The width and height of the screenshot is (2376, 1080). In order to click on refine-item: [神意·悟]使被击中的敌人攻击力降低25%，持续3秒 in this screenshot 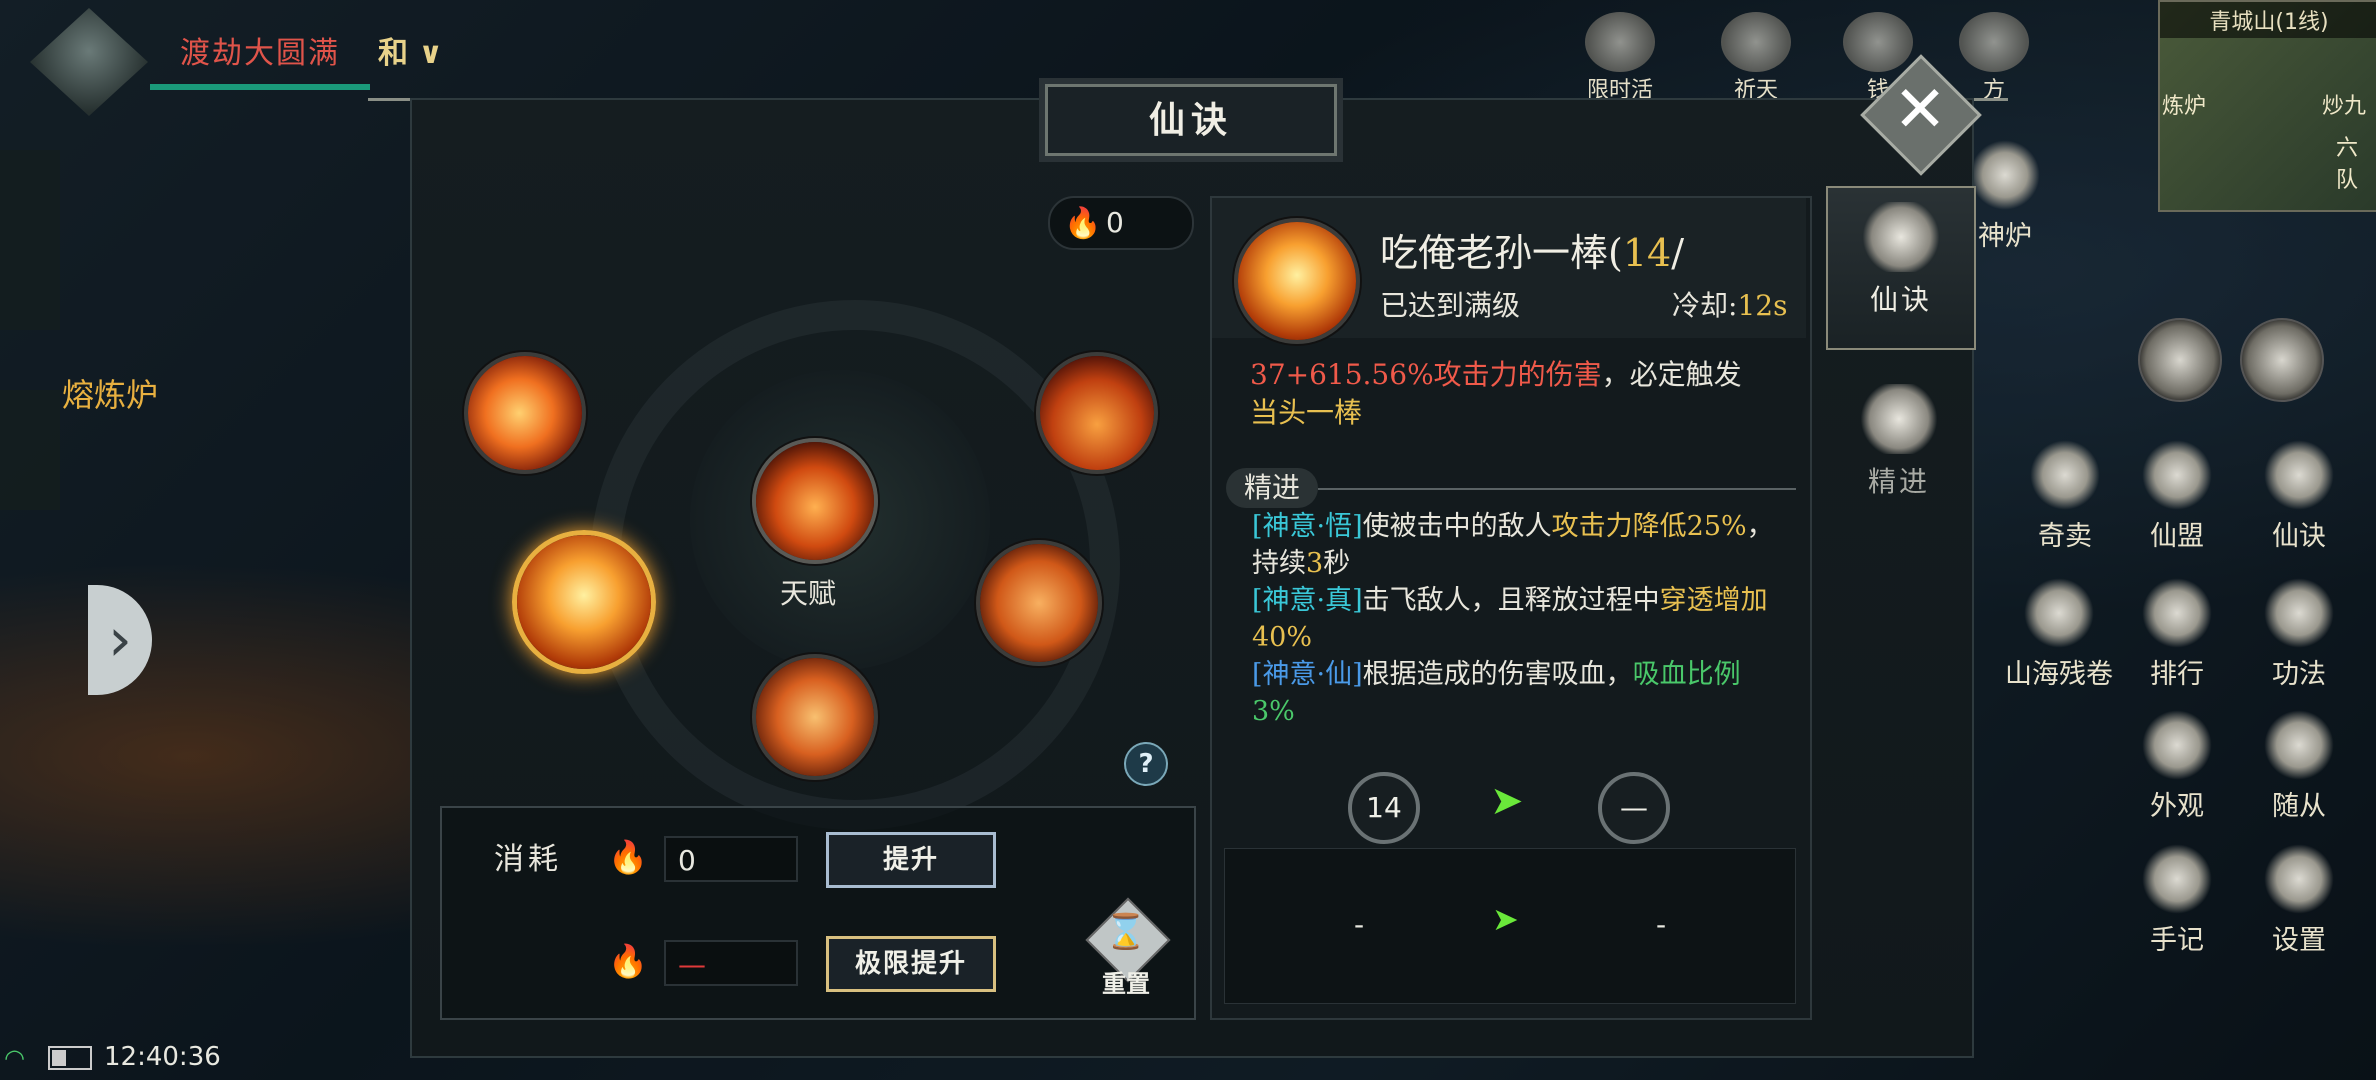, I will do `click(1513, 545)`.